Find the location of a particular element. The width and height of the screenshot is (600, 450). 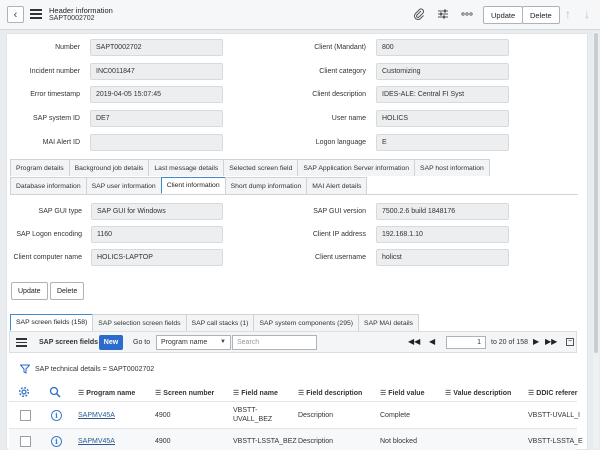

number-field: SAPT0002702 is located at coordinates (156, 47).